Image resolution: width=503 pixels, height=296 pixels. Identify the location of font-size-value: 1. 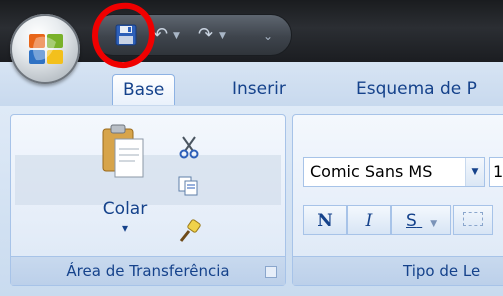
(498, 171).